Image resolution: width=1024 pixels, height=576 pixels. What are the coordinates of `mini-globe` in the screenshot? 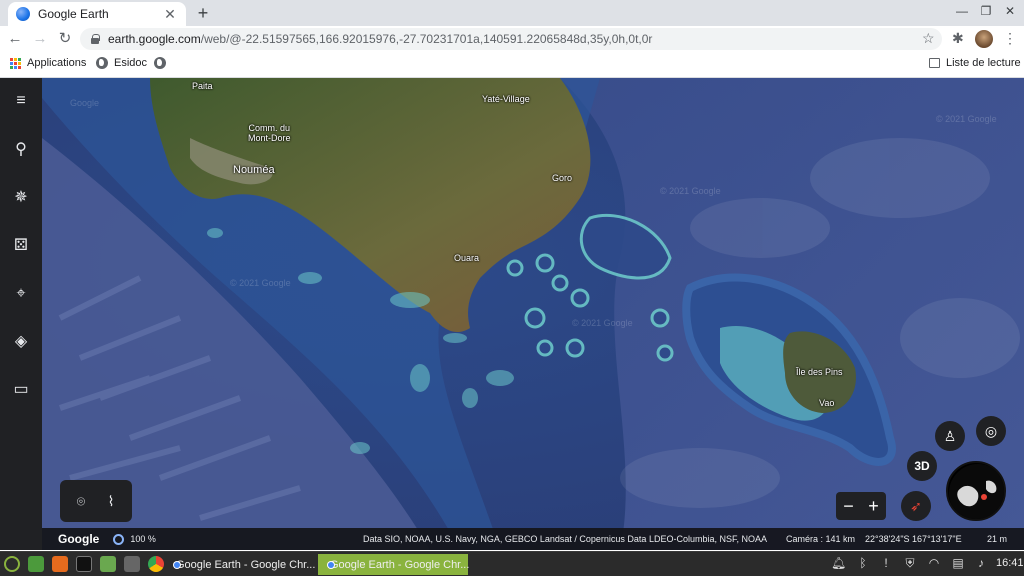 It's located at (976, 491).